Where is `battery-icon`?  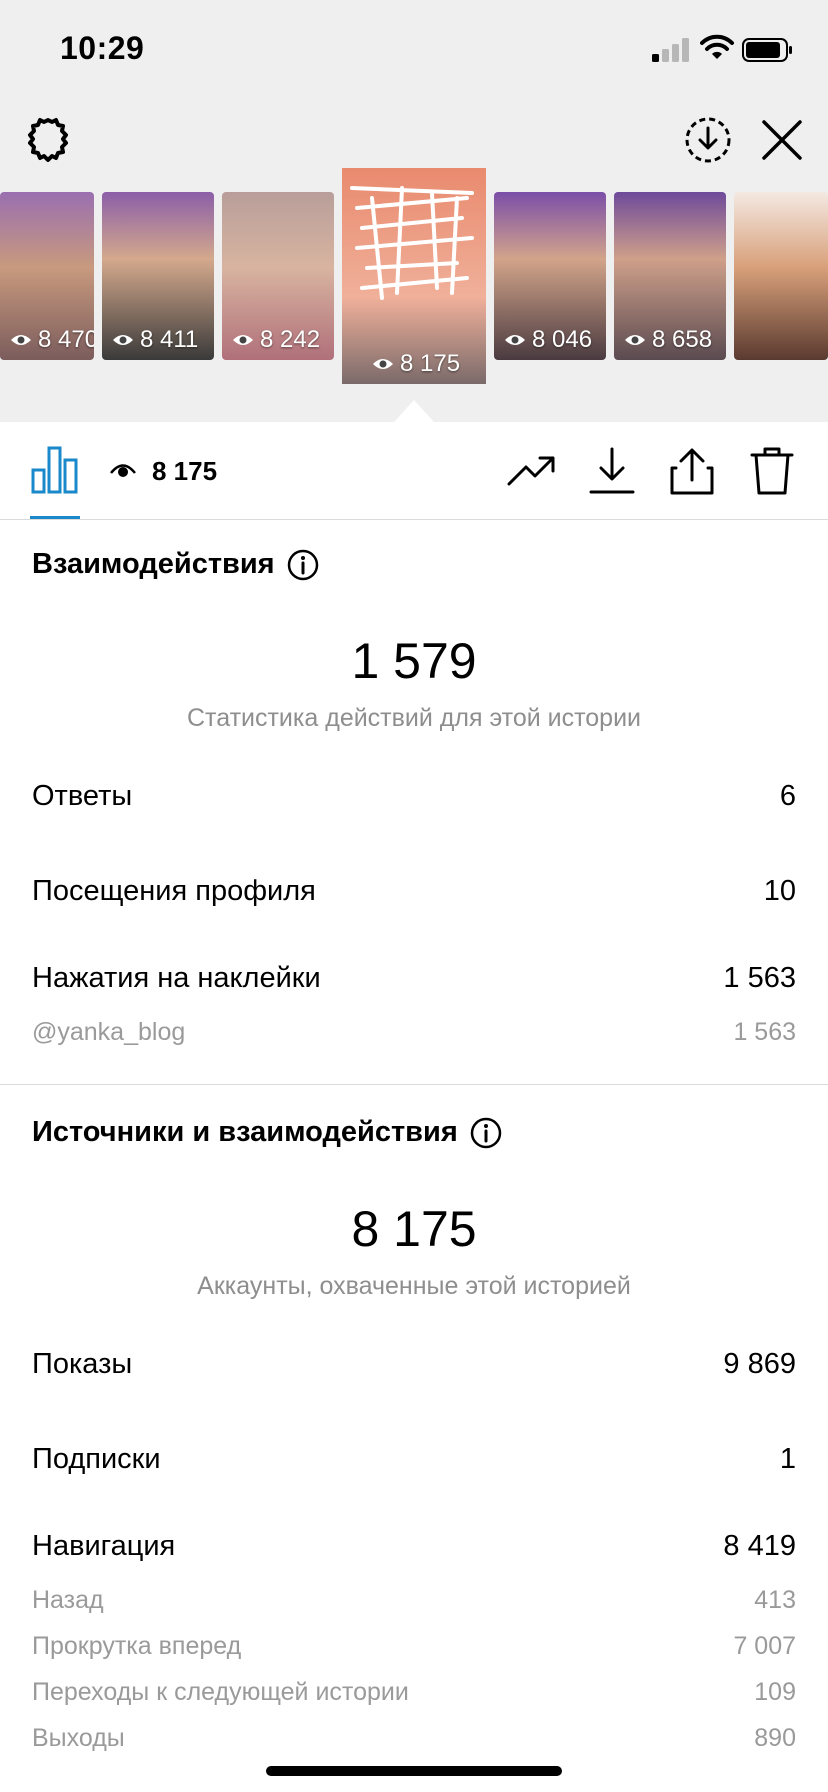
battery-icon is located at coordinates (767, 50).